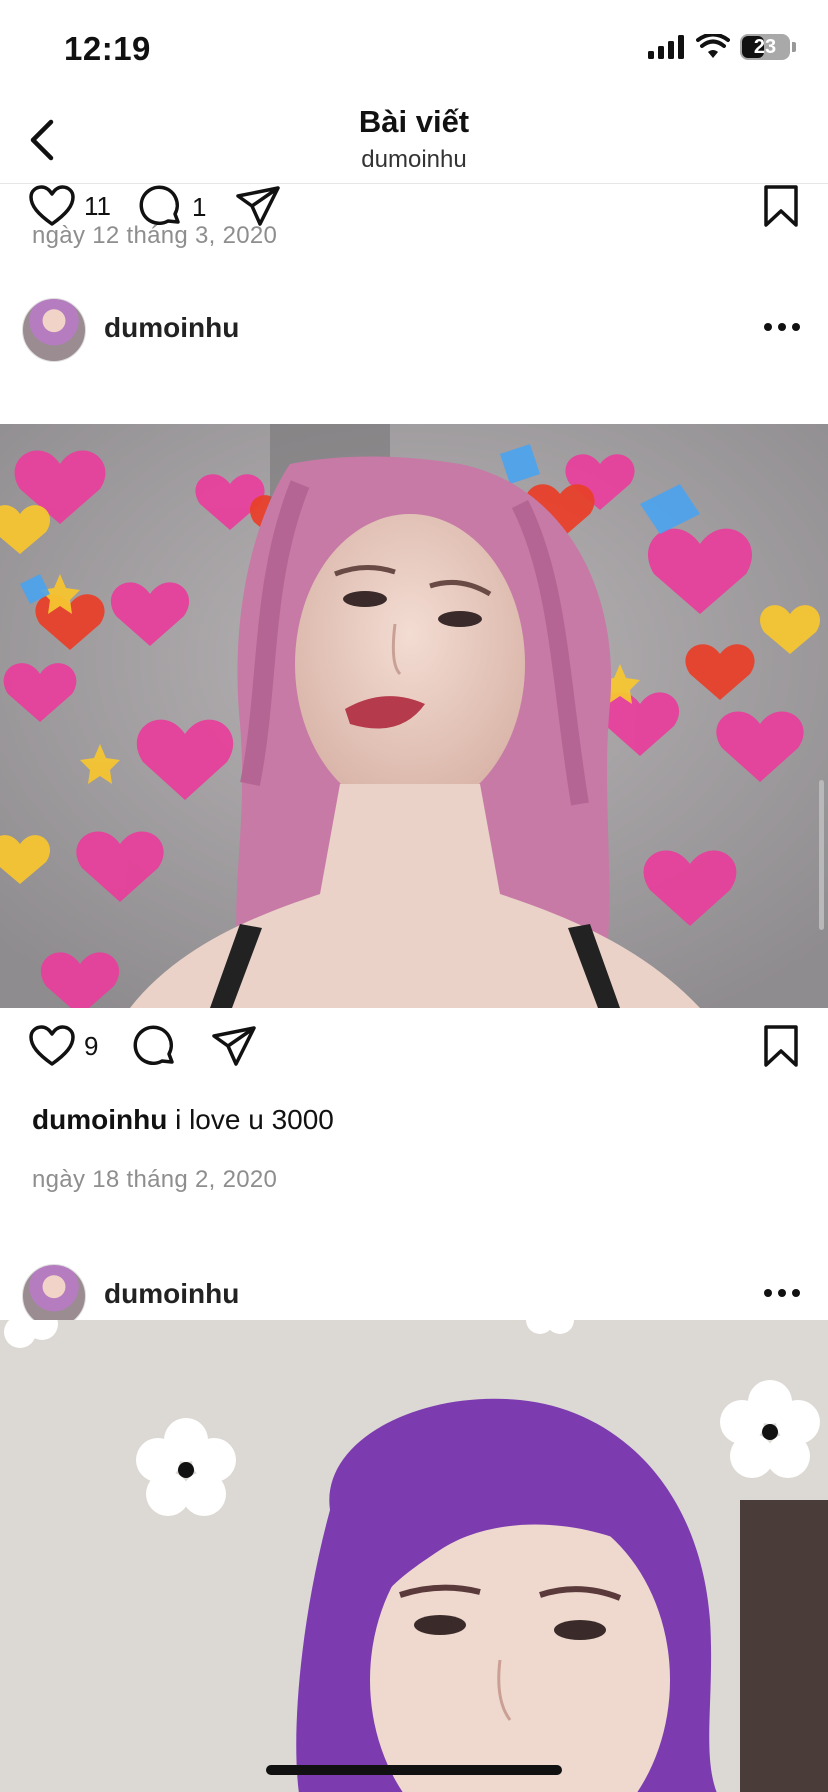 This screenshot has width=828, height=1792. What do you see at coordinates (155, 1179) in the screenshot?
I see `post-date: ngày 18 tháng 2, 2020` at bounding box center [155, 1179].